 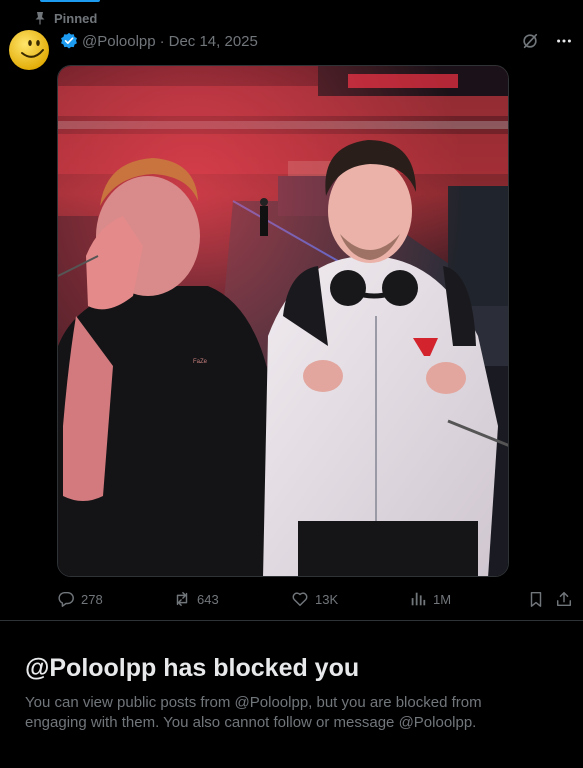 I want to click on author-handle: @Poloolpp, so click(x=119, y=41).